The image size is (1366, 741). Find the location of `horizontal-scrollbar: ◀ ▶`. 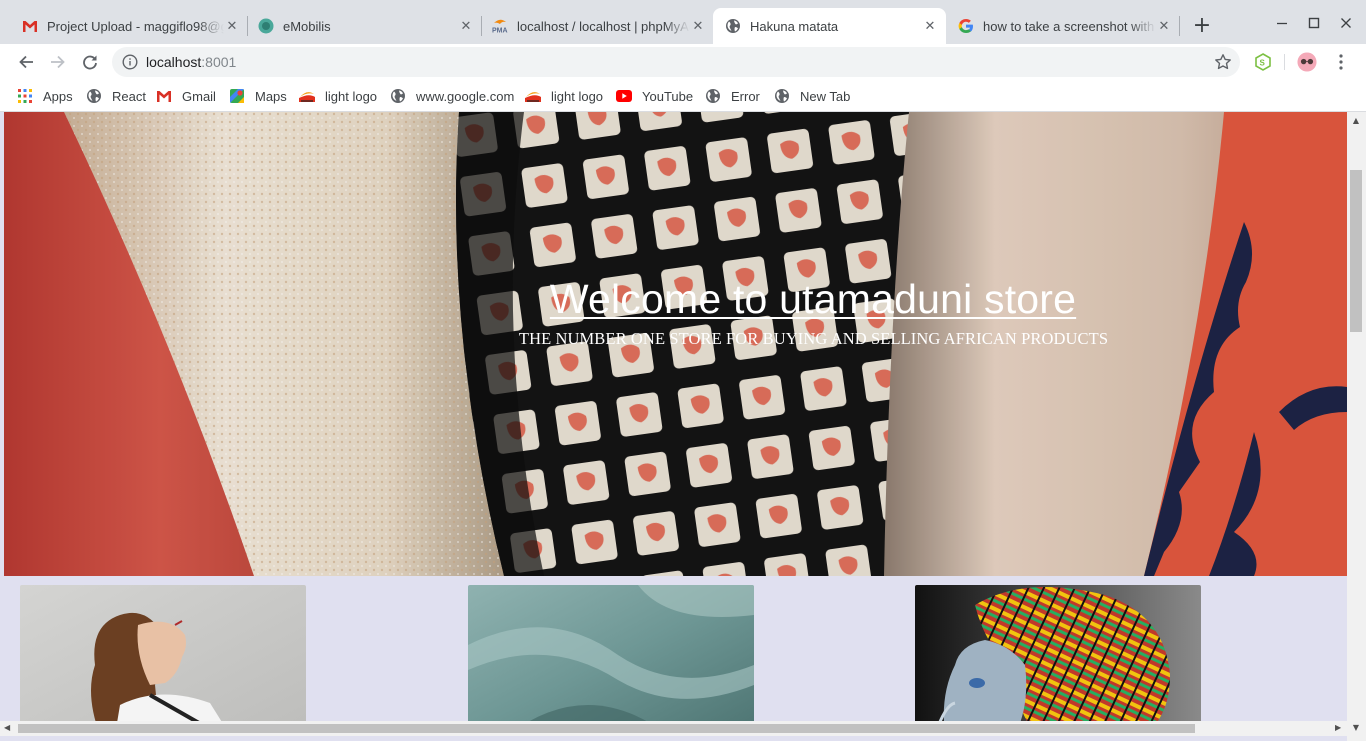

horizontal-scrollbar: ◀ ▶ is located at coordinates (673, 728).